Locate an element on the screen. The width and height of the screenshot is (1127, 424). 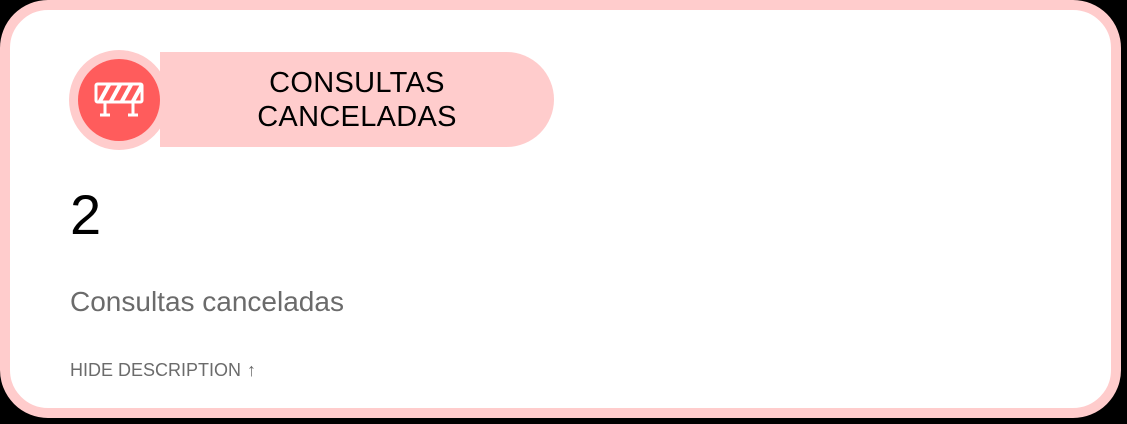
hide-description-button: HIDE DESCRIPTION ↑ is located at coordinates (163, 370).